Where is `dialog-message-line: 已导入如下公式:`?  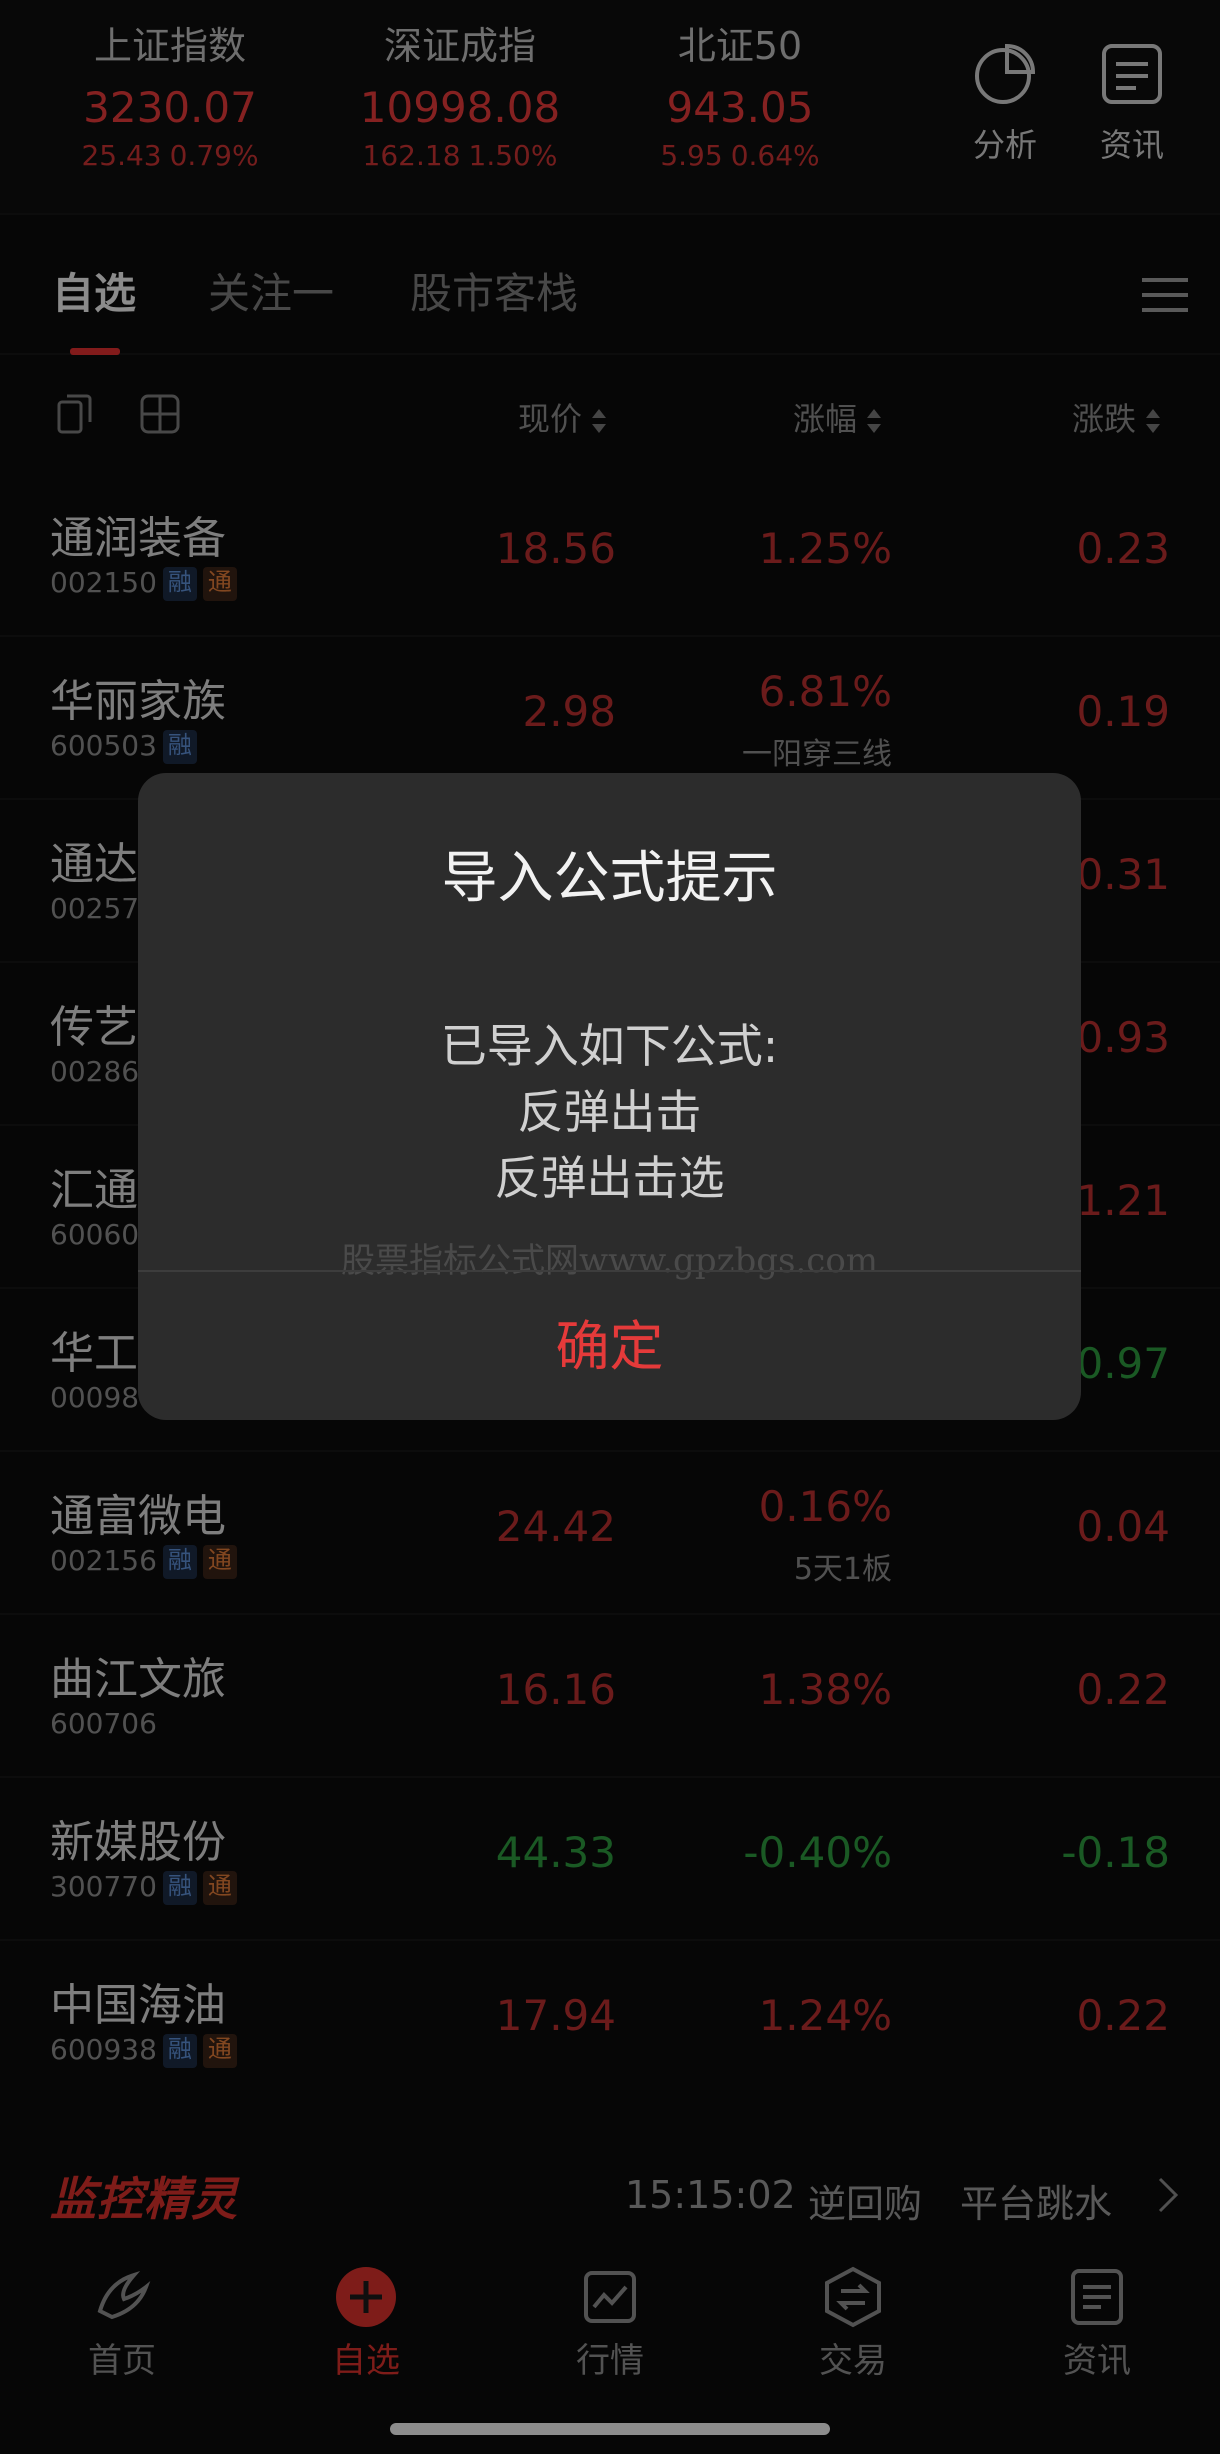 dialog-message-line: 已导入如下公式: is located at coordinates (609, 1046).